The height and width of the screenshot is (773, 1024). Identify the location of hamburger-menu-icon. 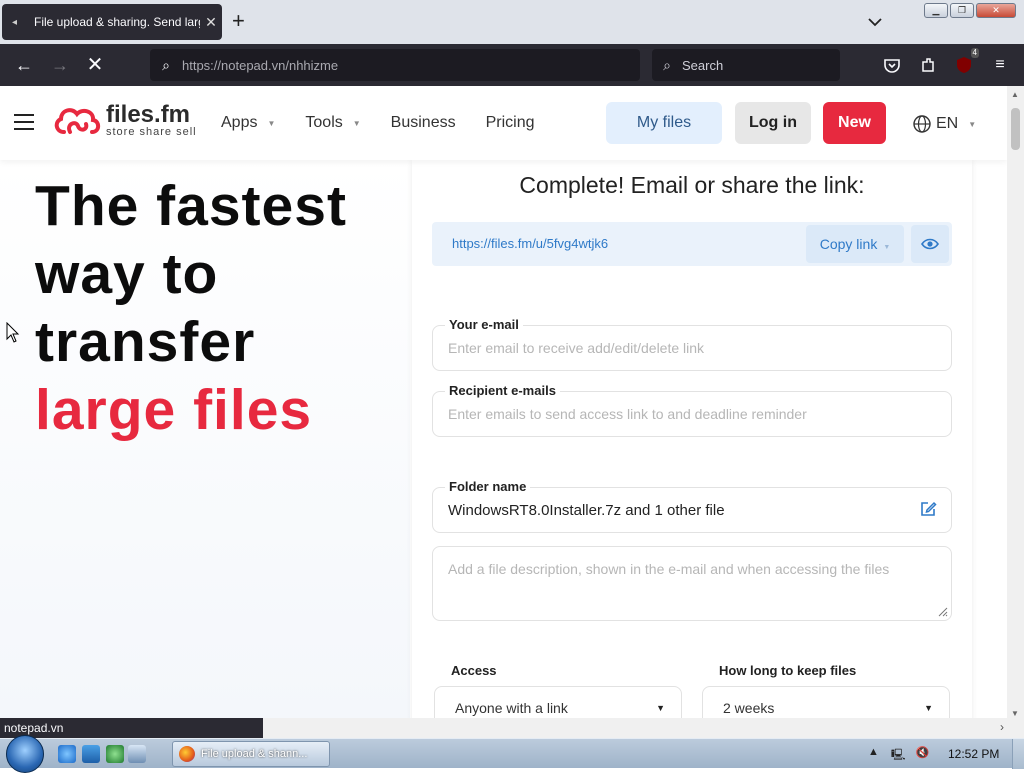
(24, 124).